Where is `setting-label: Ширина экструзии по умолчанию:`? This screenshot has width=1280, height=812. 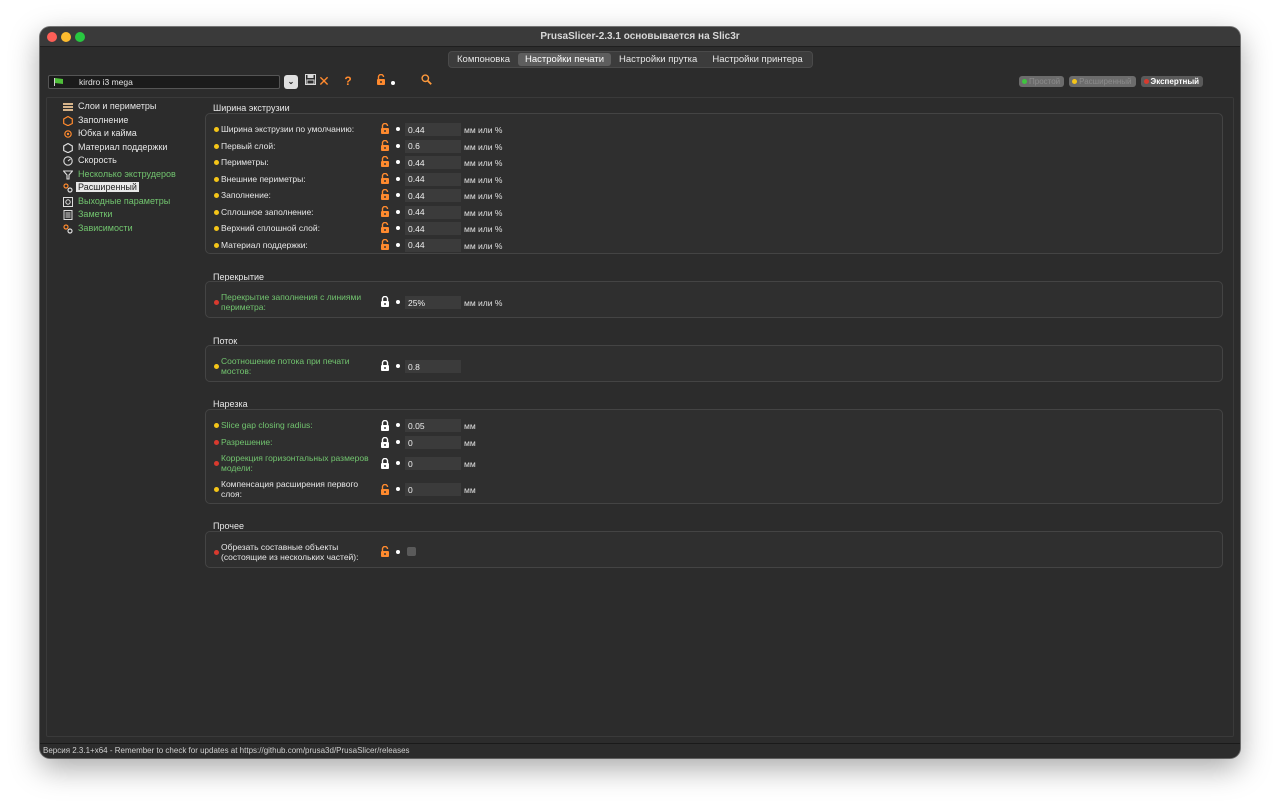
setting-label: Ширина экструзии по умолчанию: is located at coordinates (288, 129).